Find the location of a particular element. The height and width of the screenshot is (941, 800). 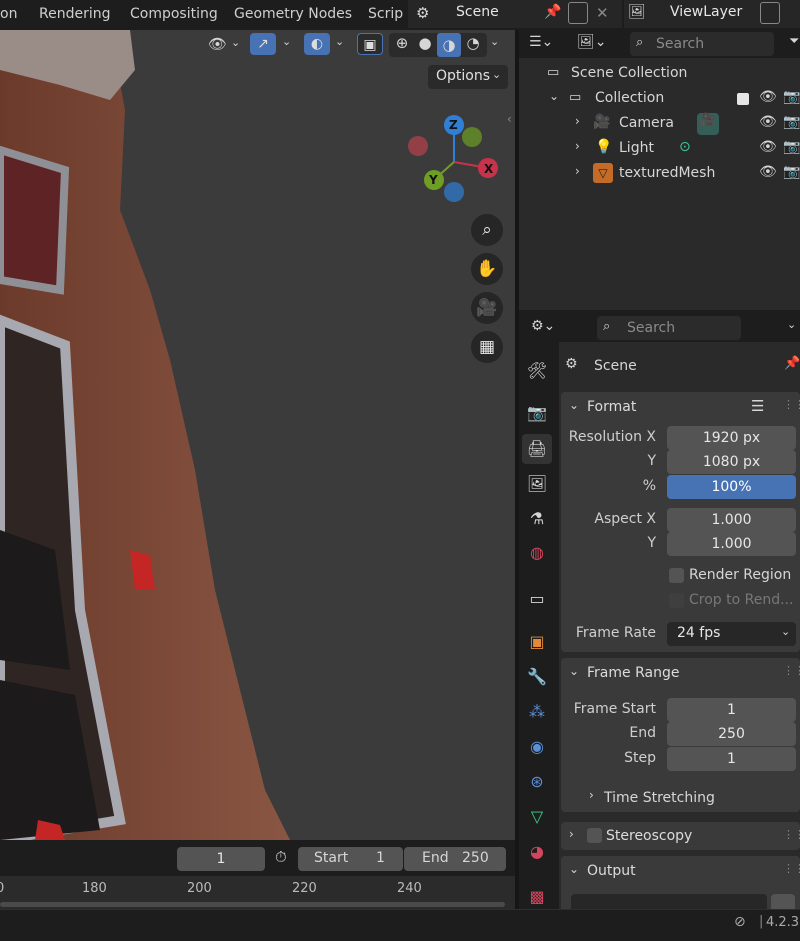

scene-selector: ⚙ Scene 📌 ✕ is located at coordinates (515, 14).